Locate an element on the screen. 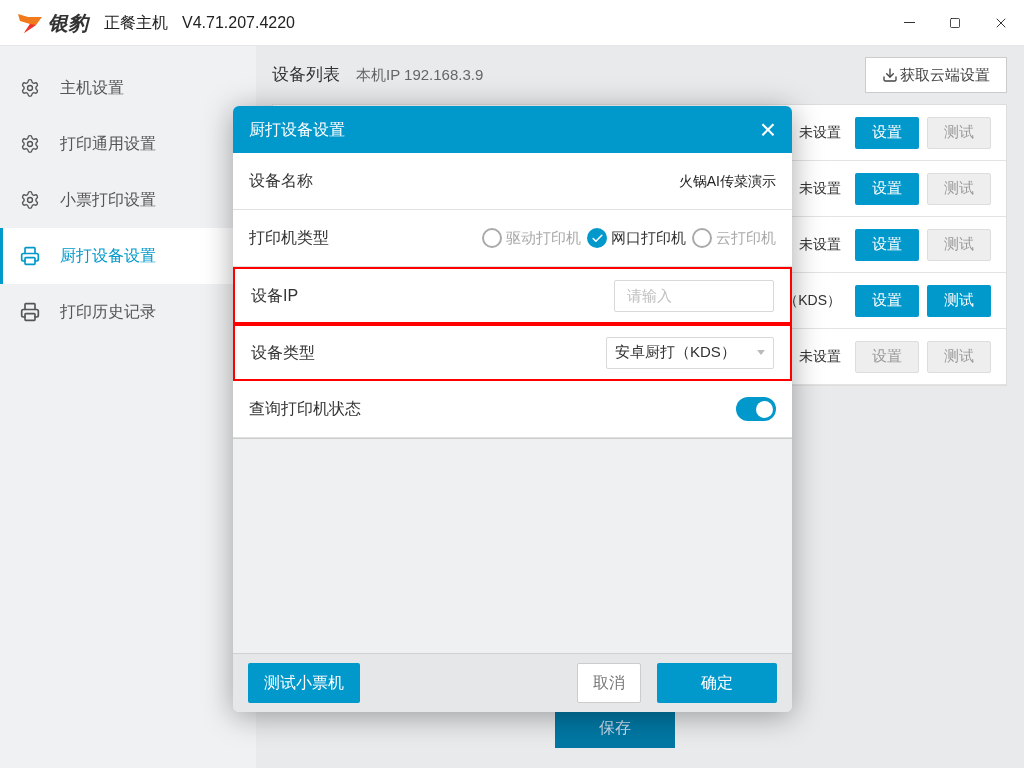 This screenshot has width=1024, height=768. app-name: 正餐主机 is located at coordinates (136, 22).